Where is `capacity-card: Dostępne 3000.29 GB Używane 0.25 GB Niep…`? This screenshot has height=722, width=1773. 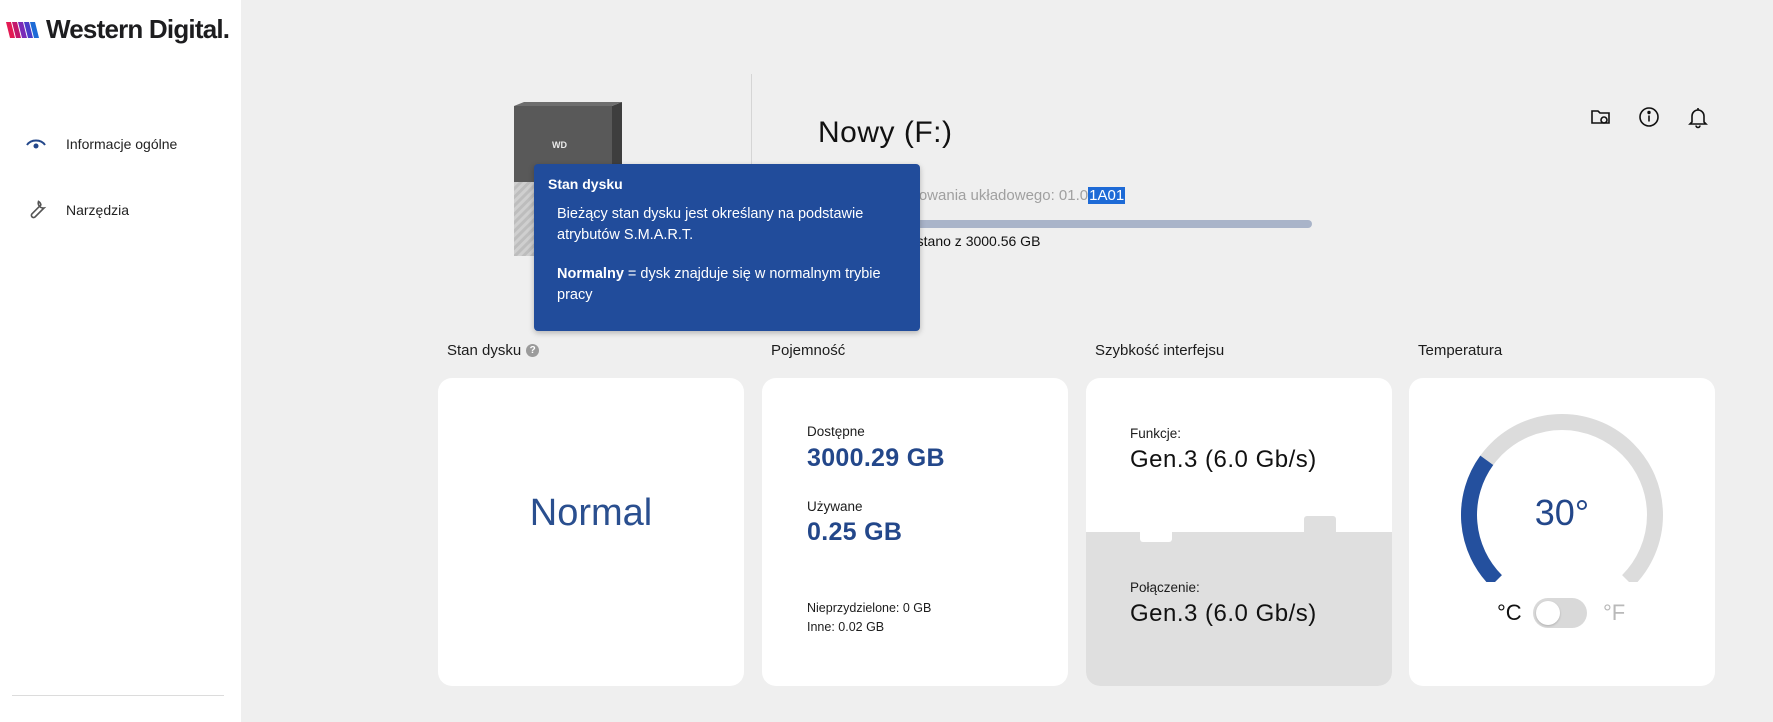
capacity-card: Dostępne 3000.29 GB Używane 0.25 GB Niep… is located at coordinates (915, 532).